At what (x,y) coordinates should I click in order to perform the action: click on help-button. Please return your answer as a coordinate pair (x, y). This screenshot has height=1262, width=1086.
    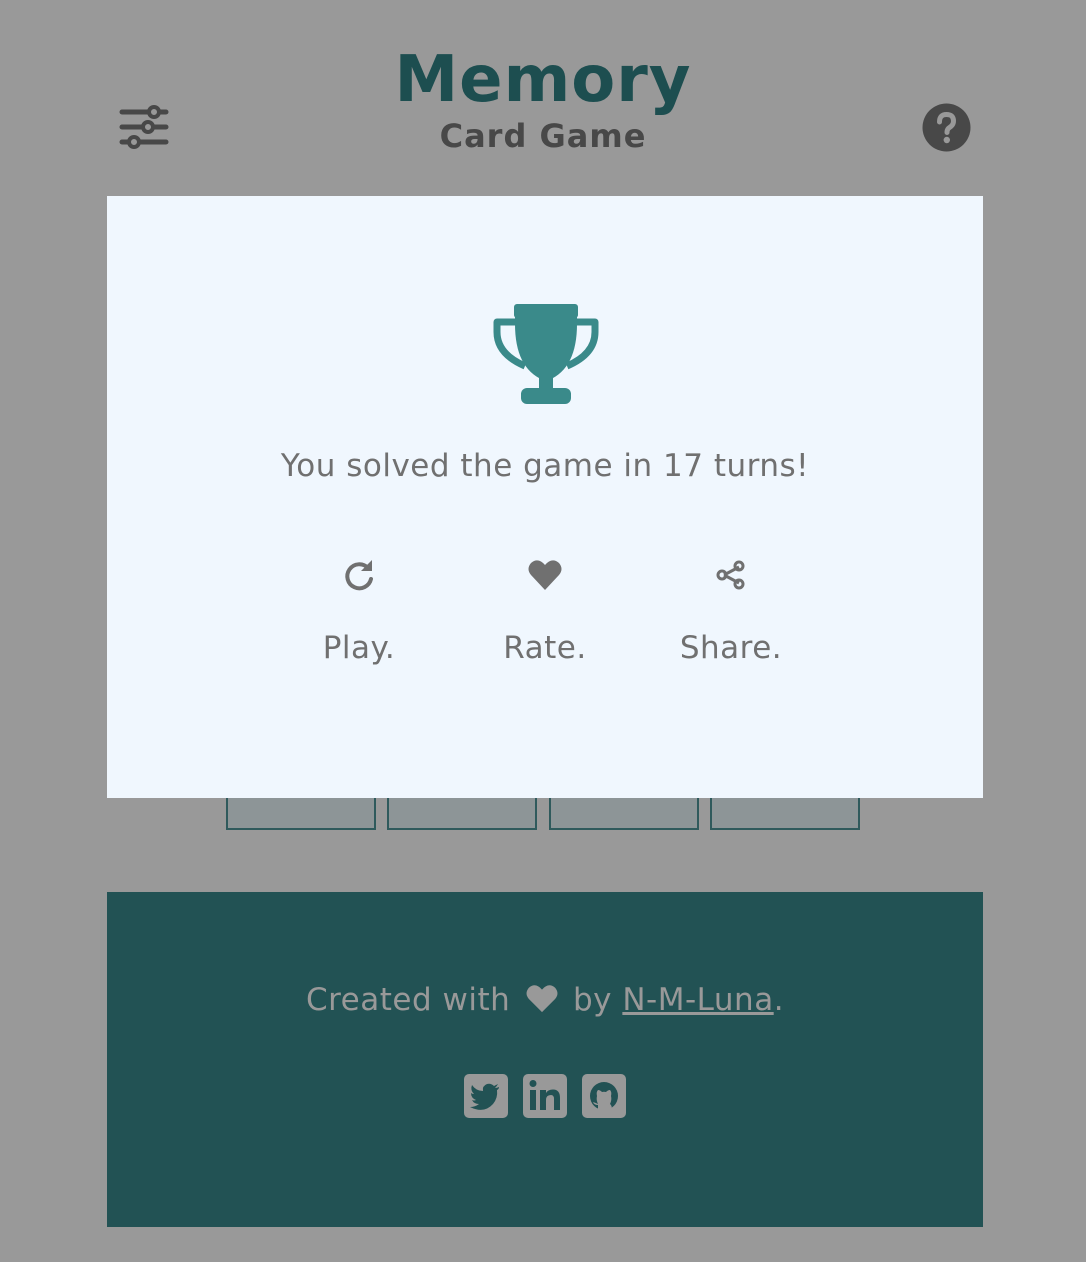
    Looking at the image, I should click on (946, 127).